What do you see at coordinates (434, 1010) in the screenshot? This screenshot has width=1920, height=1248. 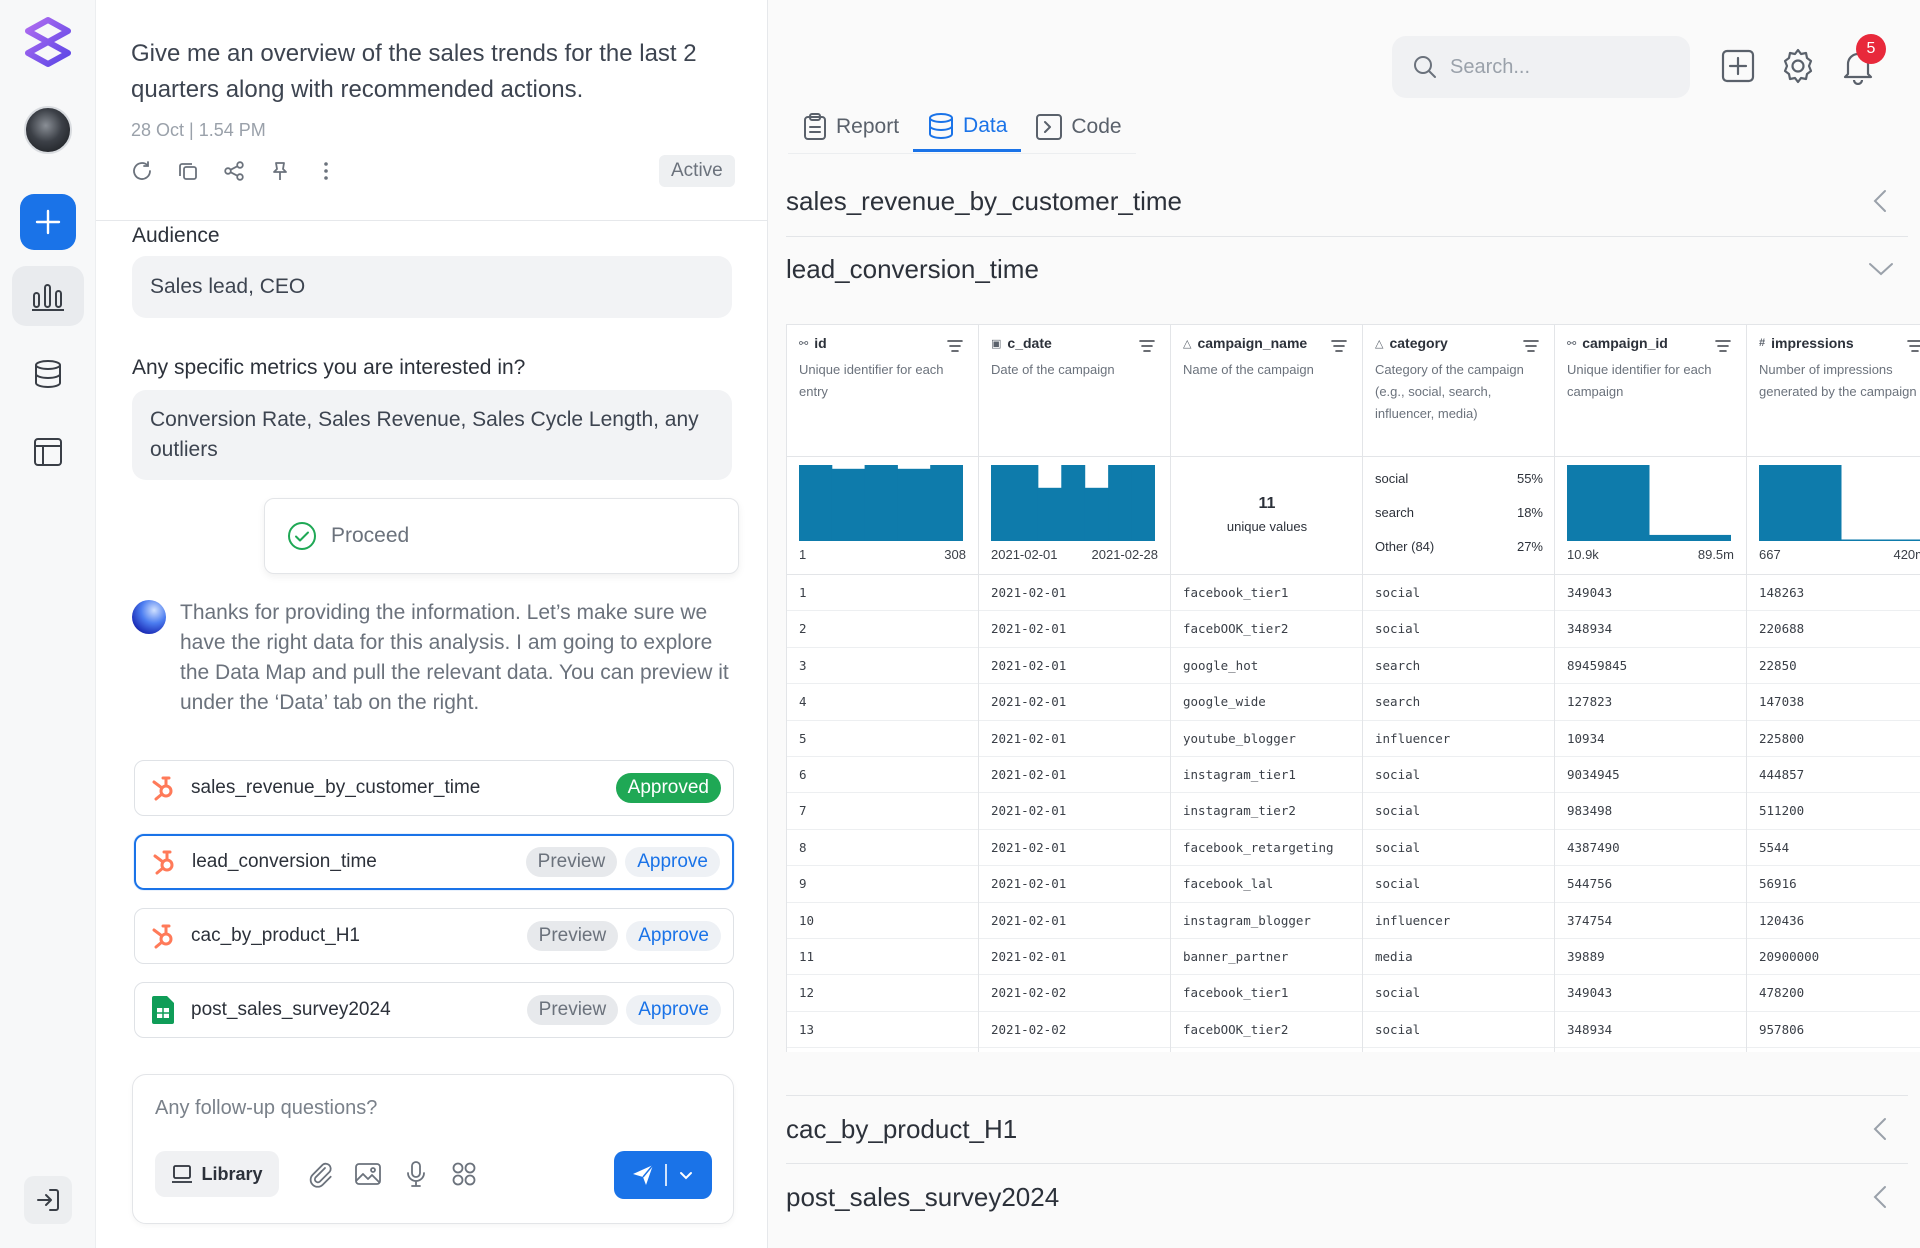 I see `dataset-card: post_sales_survey2024 Preview Approve` at bounding box center [434, 1010].